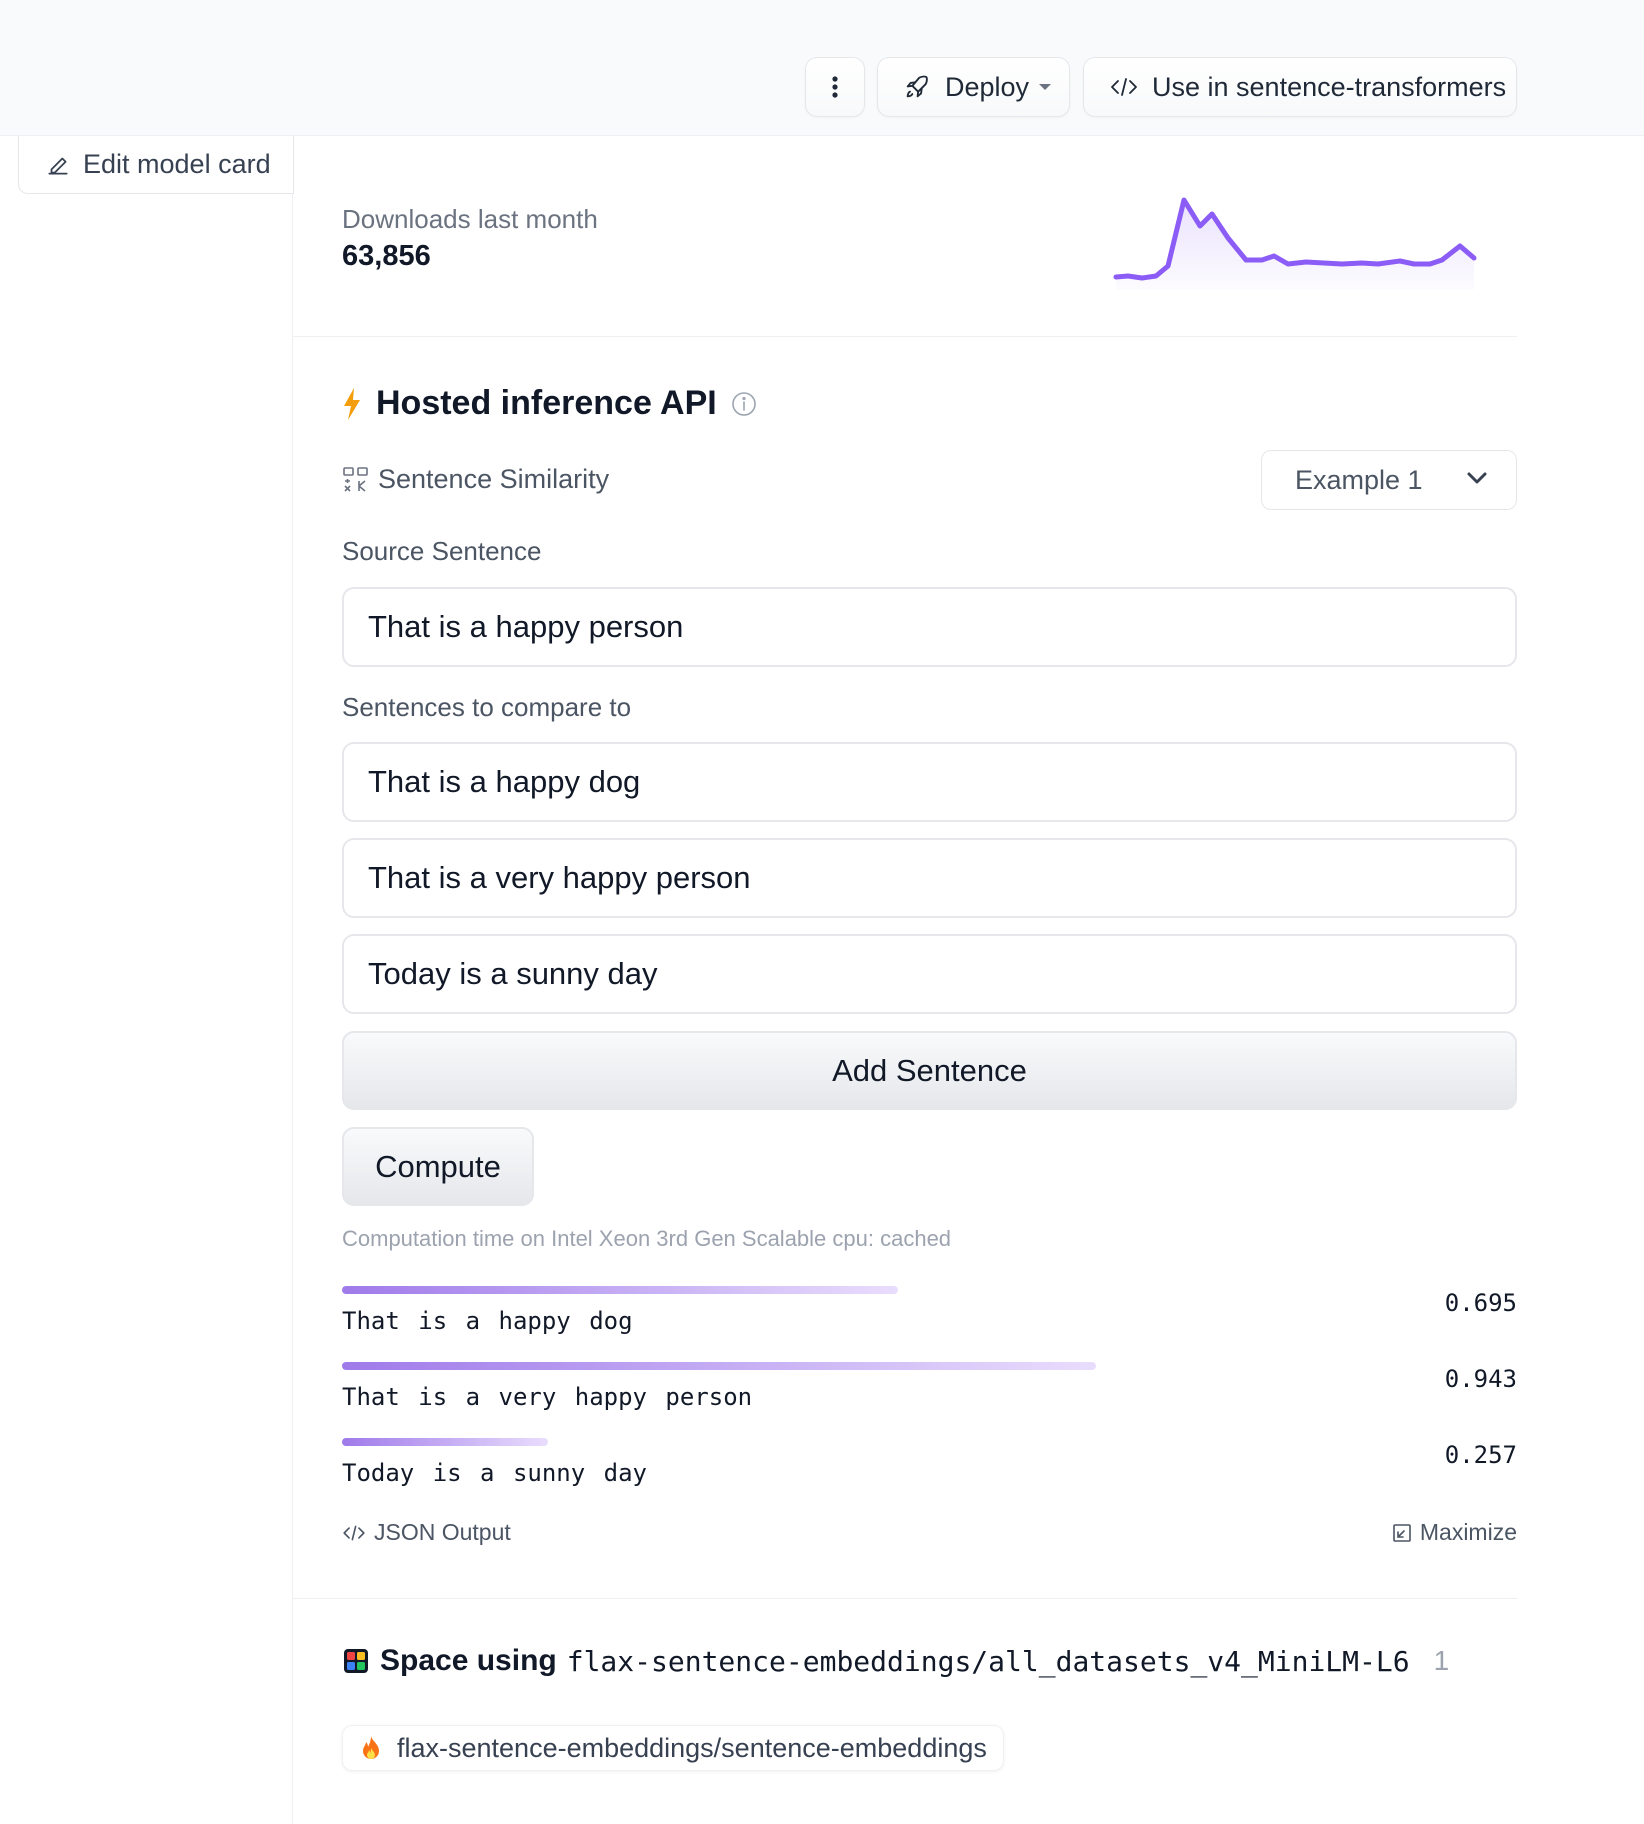 This screenshot has height=1824, width=1644. What do you see at coordinates (386, 256) in the screenshot?
I see `downloads-value: 63,856` at bounding box center [386, 256].